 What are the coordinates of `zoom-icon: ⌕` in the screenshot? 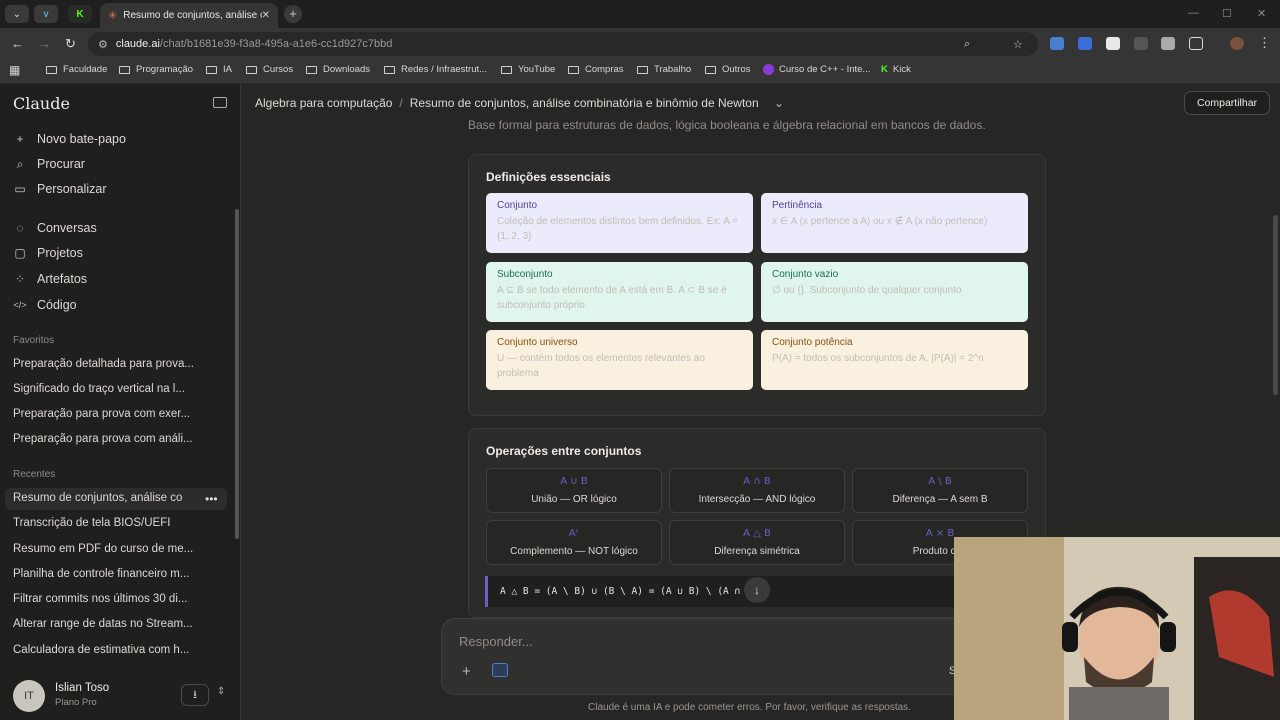 It's located at (967, 44).